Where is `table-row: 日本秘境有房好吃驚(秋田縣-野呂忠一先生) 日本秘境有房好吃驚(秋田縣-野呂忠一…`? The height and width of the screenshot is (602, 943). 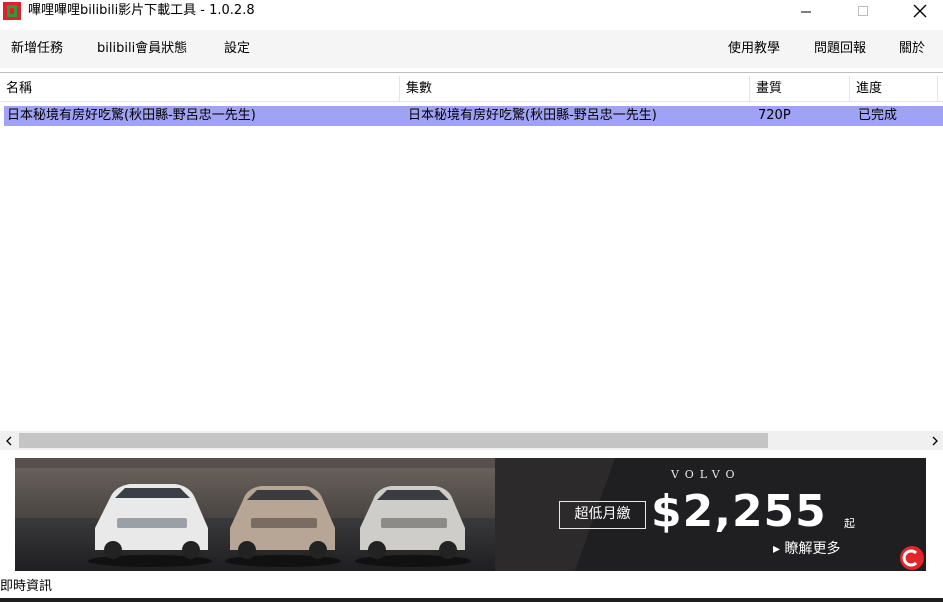
table-row: 日本秘境有房好吃驚(秋田縣-野呂忠一先生) 日本秘境有房好吃驚(秋田縣-野呂忠一… is located at coordinates (473, 116).